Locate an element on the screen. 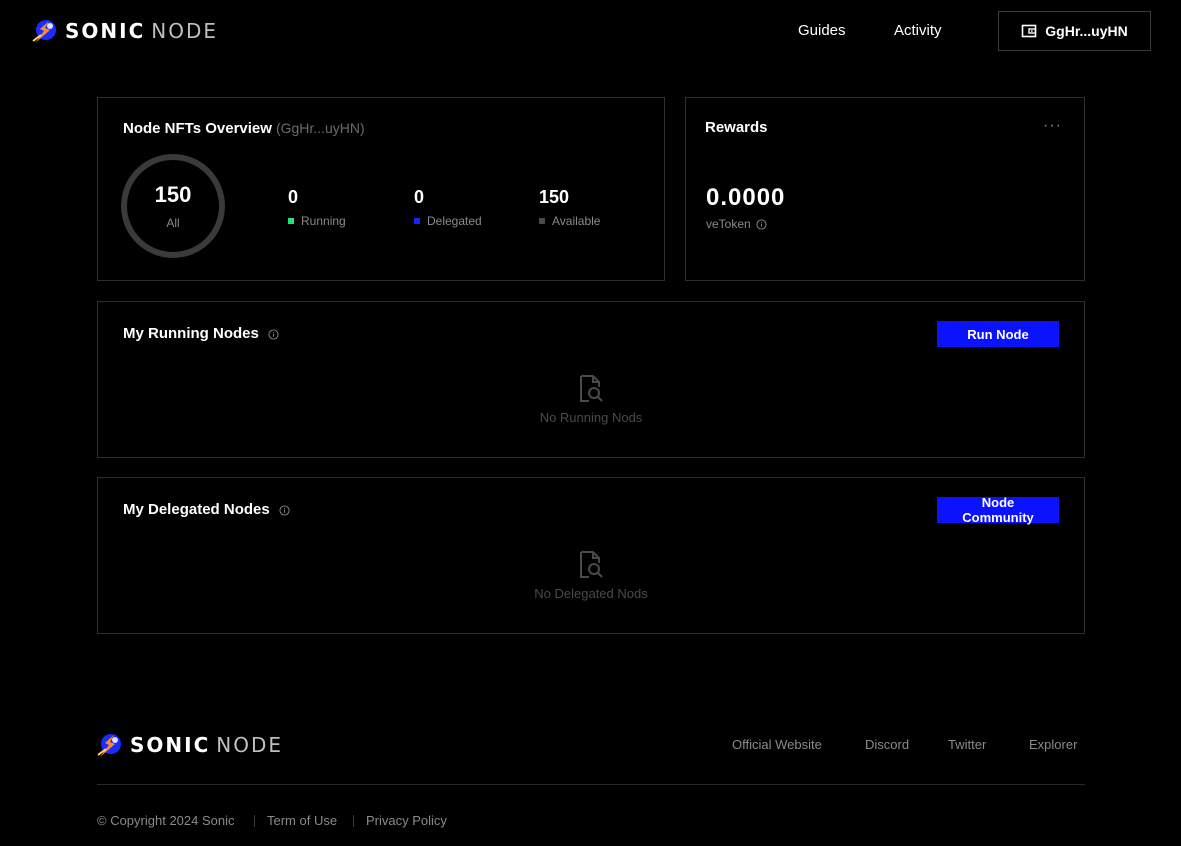 The image size is (1181, 846). footer-brand-wordmark: SONIC NODE is located at coordinates (206, 745).